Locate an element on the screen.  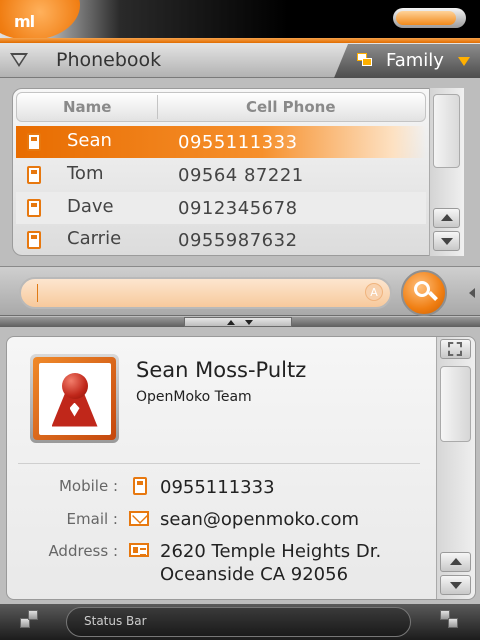
column-divider is located at coordinates (157, 107).